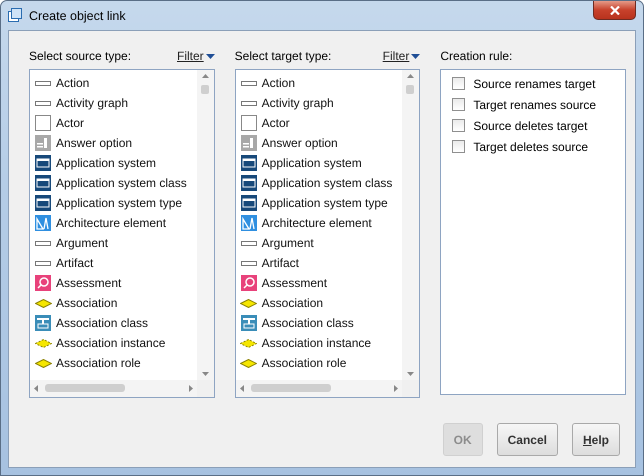 Image resolution: width=644 pixels, height=476 pixels. I want to click on close-button, so click(614, 10).